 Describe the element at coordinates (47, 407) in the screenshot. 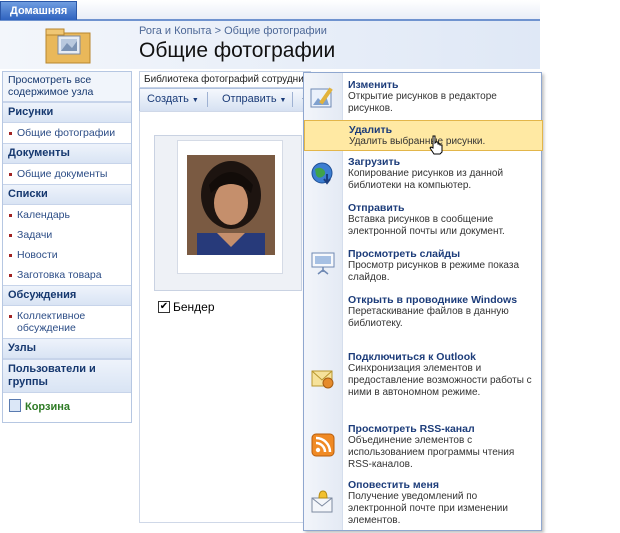

I see `recycle-bin-label: Корзина` at that location.